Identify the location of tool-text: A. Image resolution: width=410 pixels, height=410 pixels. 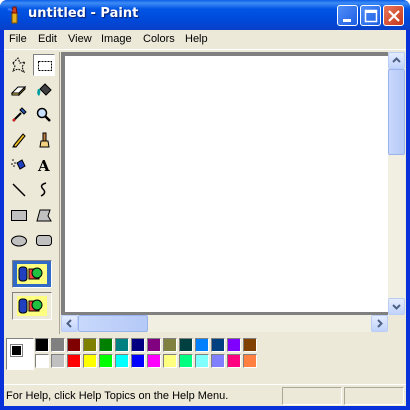
(44, 165).